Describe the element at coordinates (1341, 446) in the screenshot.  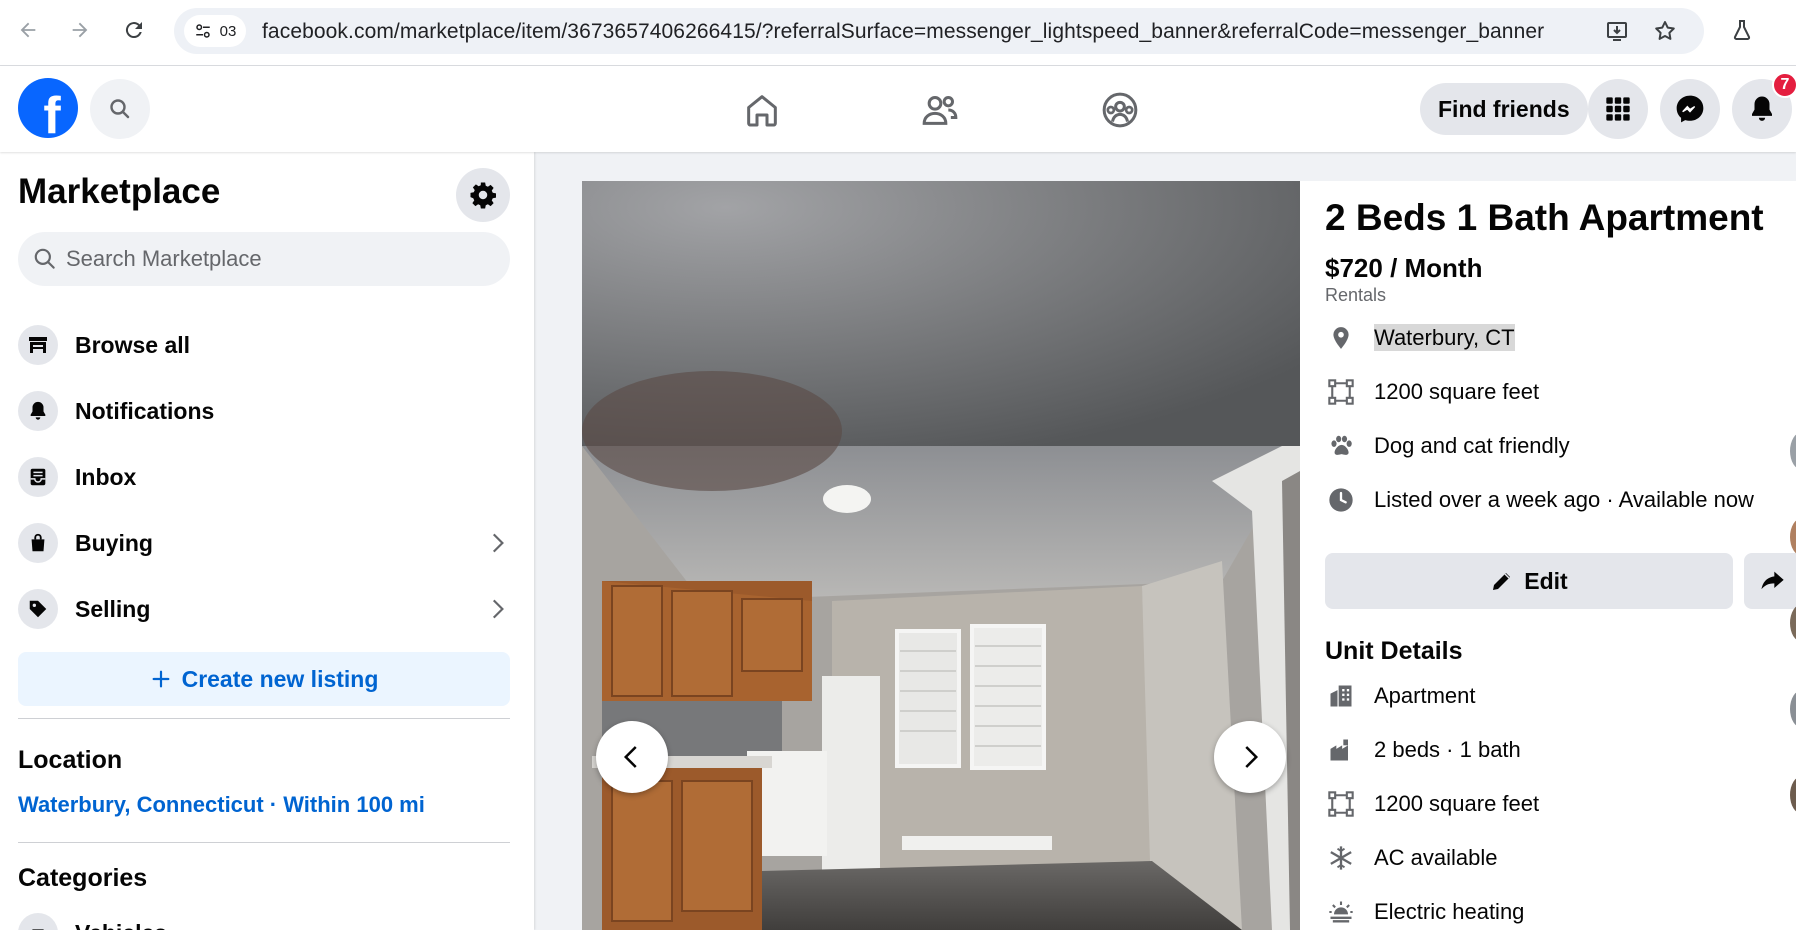
I see `paw-icon` at that location.